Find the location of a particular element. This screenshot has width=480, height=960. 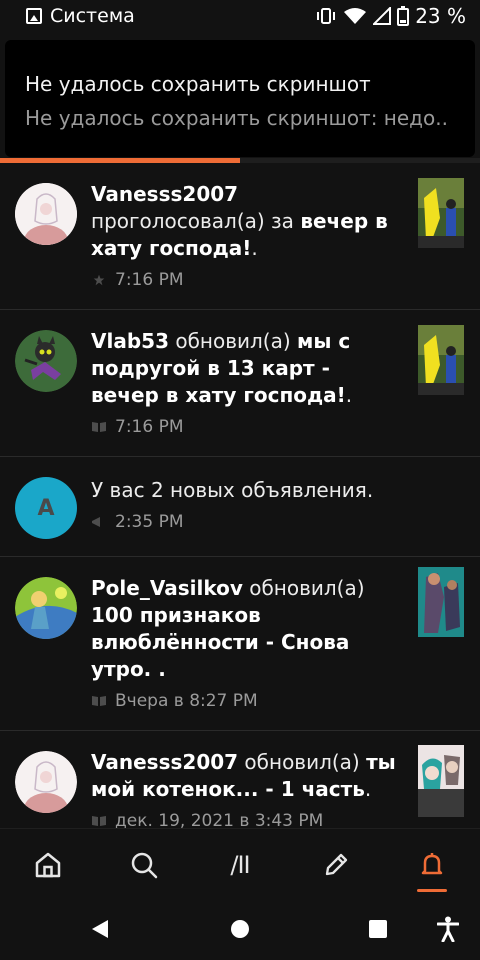

active-tab-indicator is located at coordinates (432, 890).